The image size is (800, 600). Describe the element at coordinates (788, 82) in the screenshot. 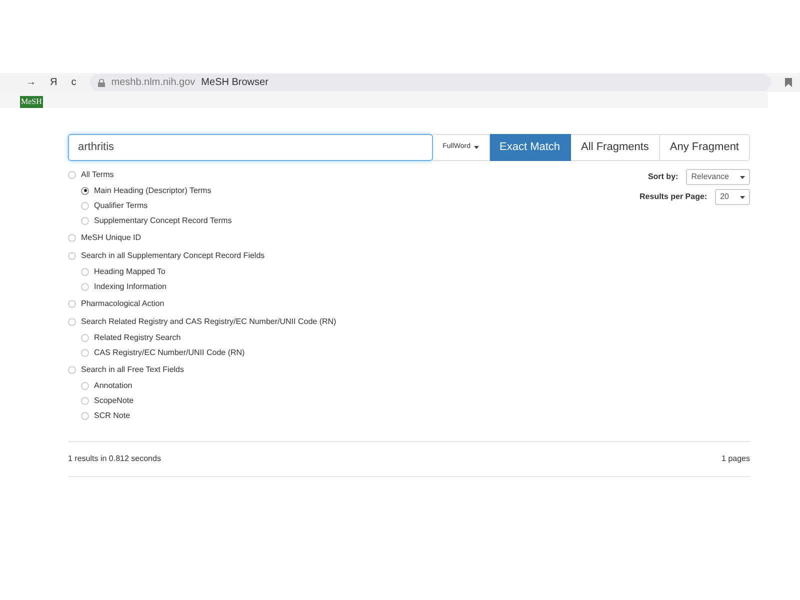

I see `bookmark-icon` at that location.